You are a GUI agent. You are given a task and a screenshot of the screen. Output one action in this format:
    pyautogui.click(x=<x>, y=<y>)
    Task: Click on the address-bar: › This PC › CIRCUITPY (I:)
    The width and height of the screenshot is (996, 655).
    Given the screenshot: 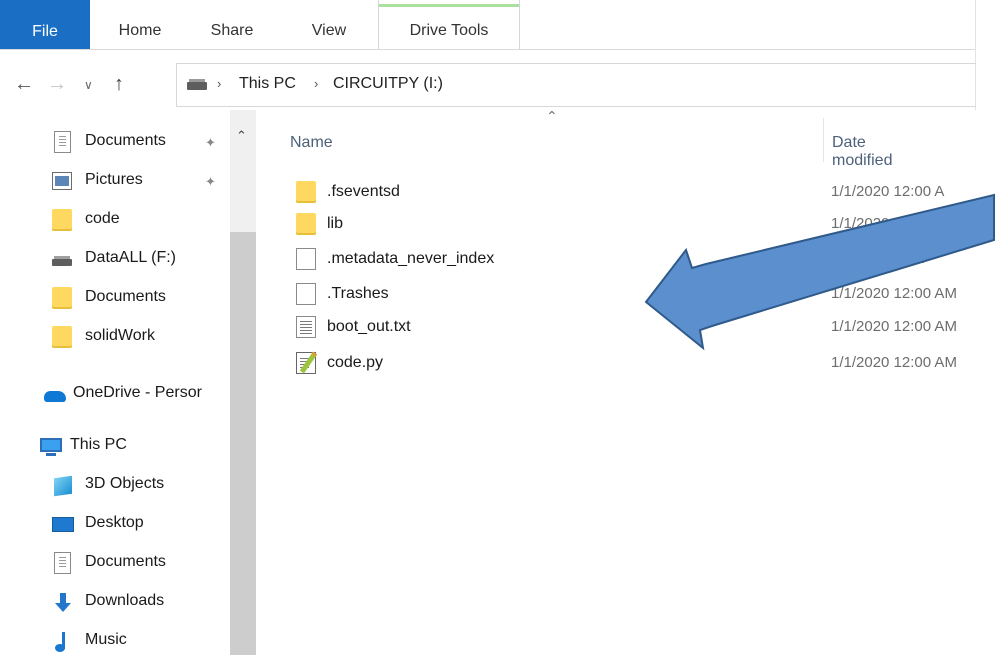 What is the action you would take?
    pyautogui.click(x=576, y=85)
    